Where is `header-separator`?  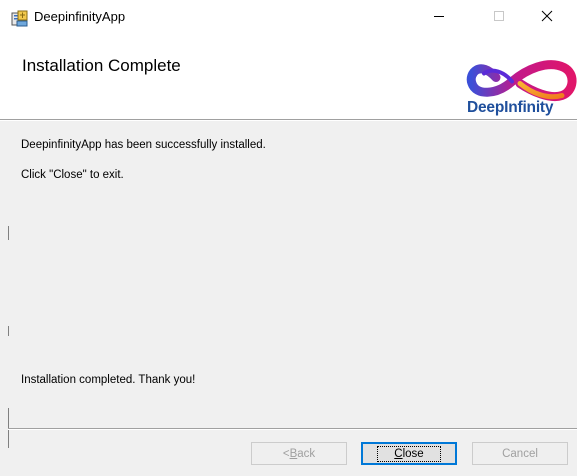 header-separator is located at coordinates (288, 120).